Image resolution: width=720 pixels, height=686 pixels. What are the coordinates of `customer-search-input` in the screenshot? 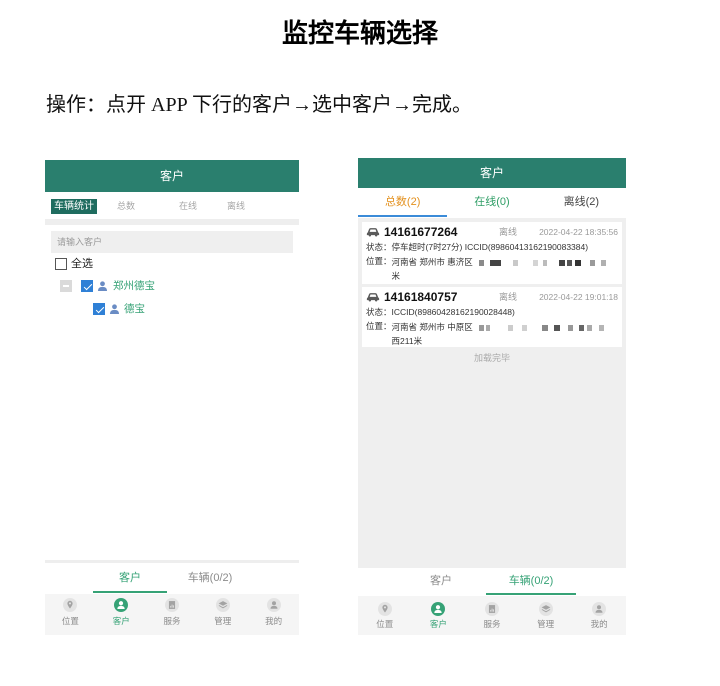 It's located at (172, 242).